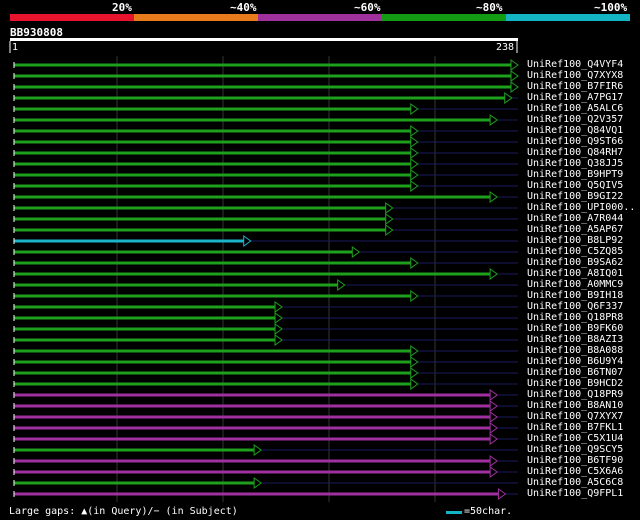 The image size is (640, 520). What do you see at coordinates (505, 47) in the screenshot?
I see `query-end: 238` at bounding box center [505, 47].